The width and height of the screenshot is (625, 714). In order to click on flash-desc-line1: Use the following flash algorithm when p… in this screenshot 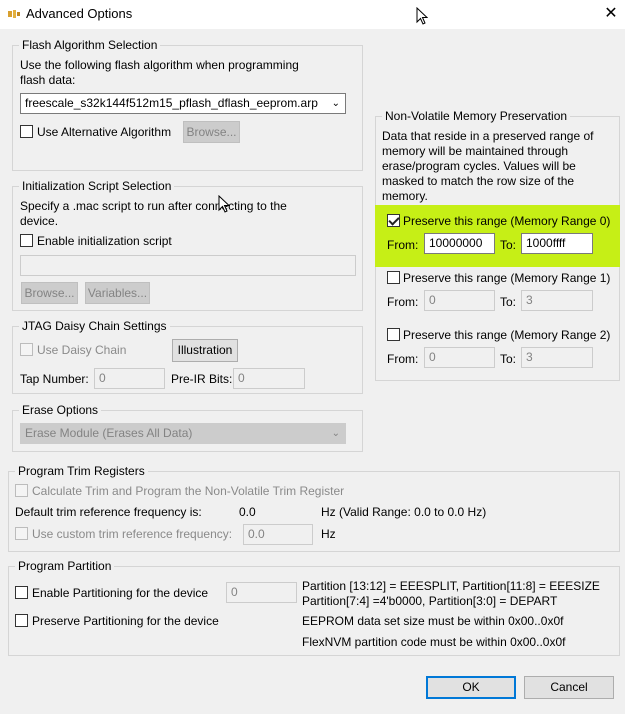, I will do `click(159, 65)`.